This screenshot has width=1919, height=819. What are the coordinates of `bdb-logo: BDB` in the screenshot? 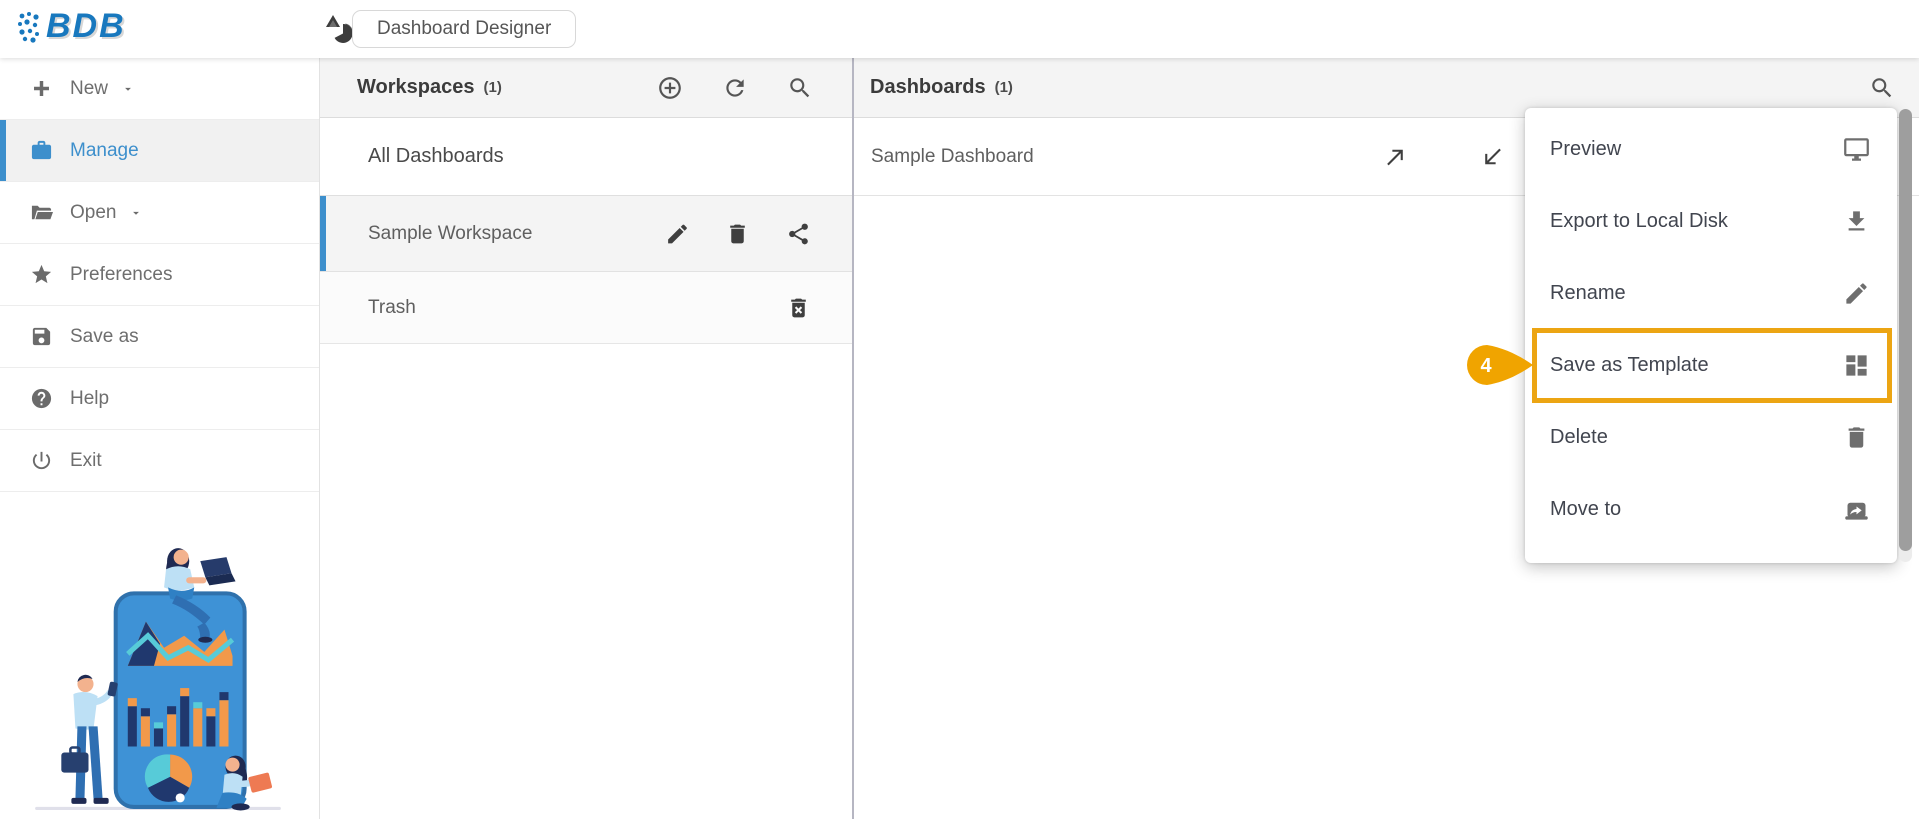 It's located at (71, 26).